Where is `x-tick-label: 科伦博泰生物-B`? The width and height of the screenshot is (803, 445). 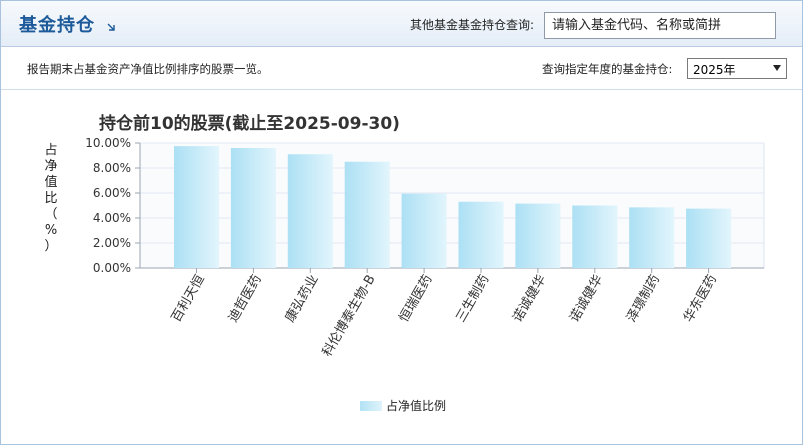
x-tick-label: 科伦博泰生物-B is located at coordinates (349, 316).